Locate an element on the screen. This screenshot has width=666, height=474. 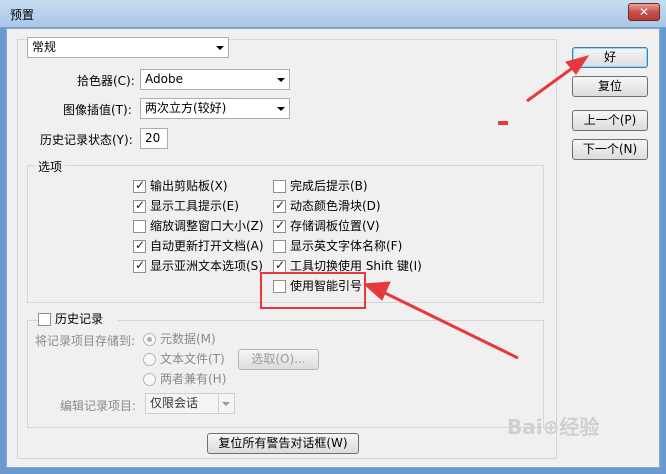
arrow-to-ok-line is located at coordinates (552, 82).